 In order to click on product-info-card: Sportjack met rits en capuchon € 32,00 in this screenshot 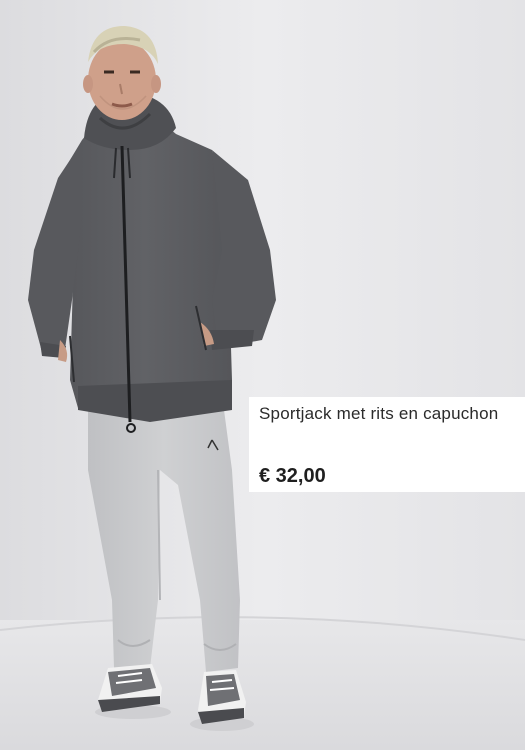, I will do `click(387, 444)`.